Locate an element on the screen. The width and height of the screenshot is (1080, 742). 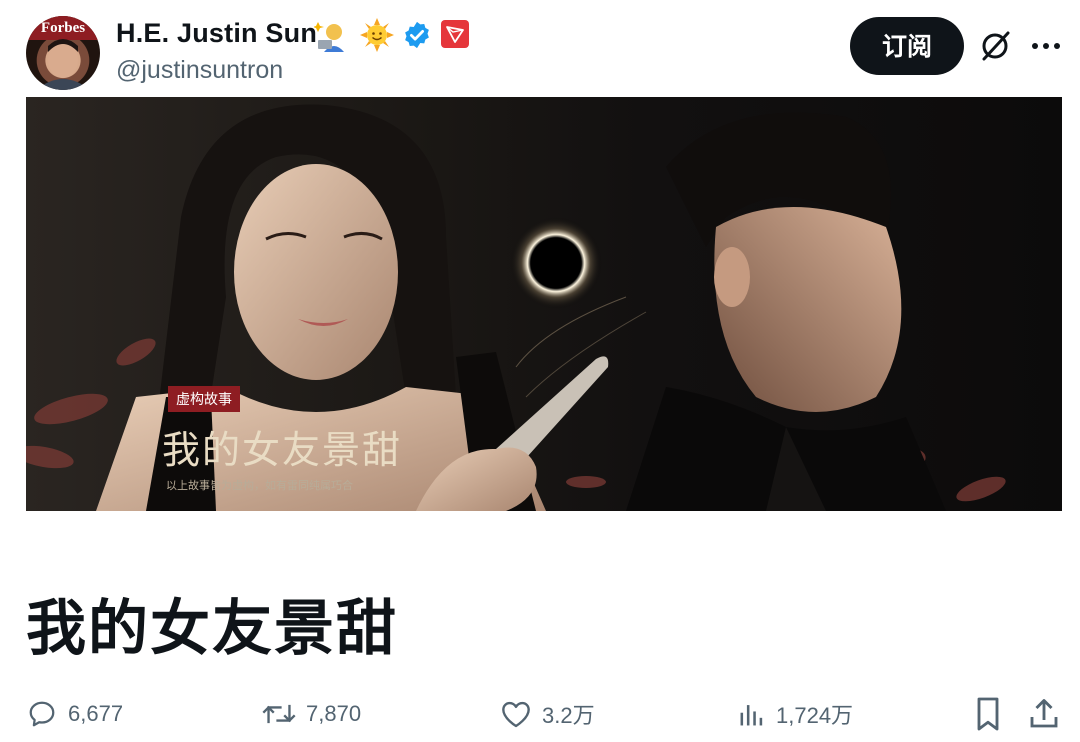
user-handle: @justinsuntron is located at coordinates (199, 70).